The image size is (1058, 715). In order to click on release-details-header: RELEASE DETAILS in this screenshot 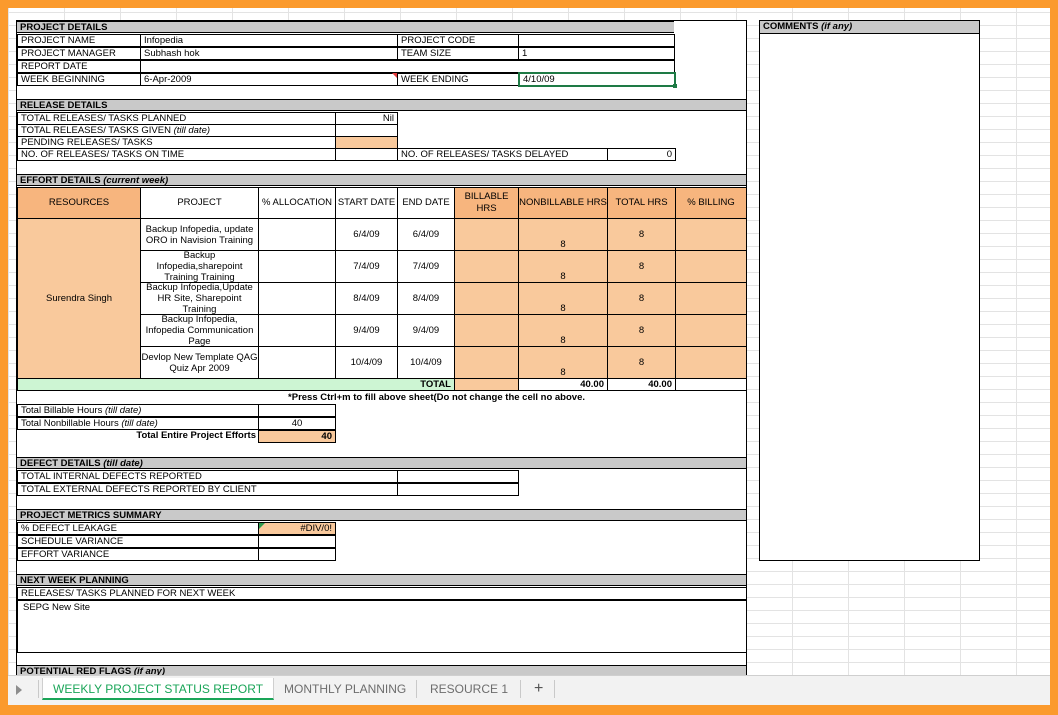, I will do `click(381, 105)`.